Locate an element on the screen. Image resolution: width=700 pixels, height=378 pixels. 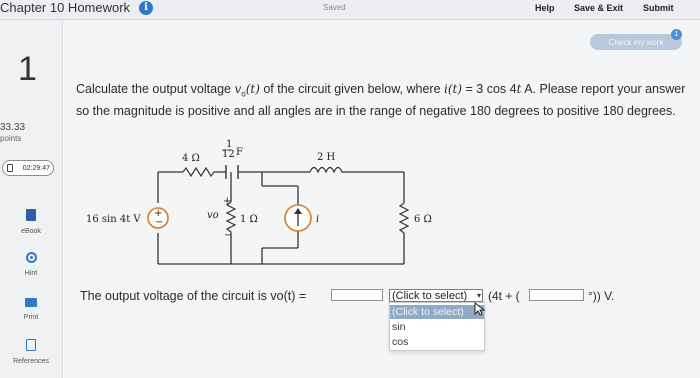
resistor-6-ohm is located at coordinates (404, 218).